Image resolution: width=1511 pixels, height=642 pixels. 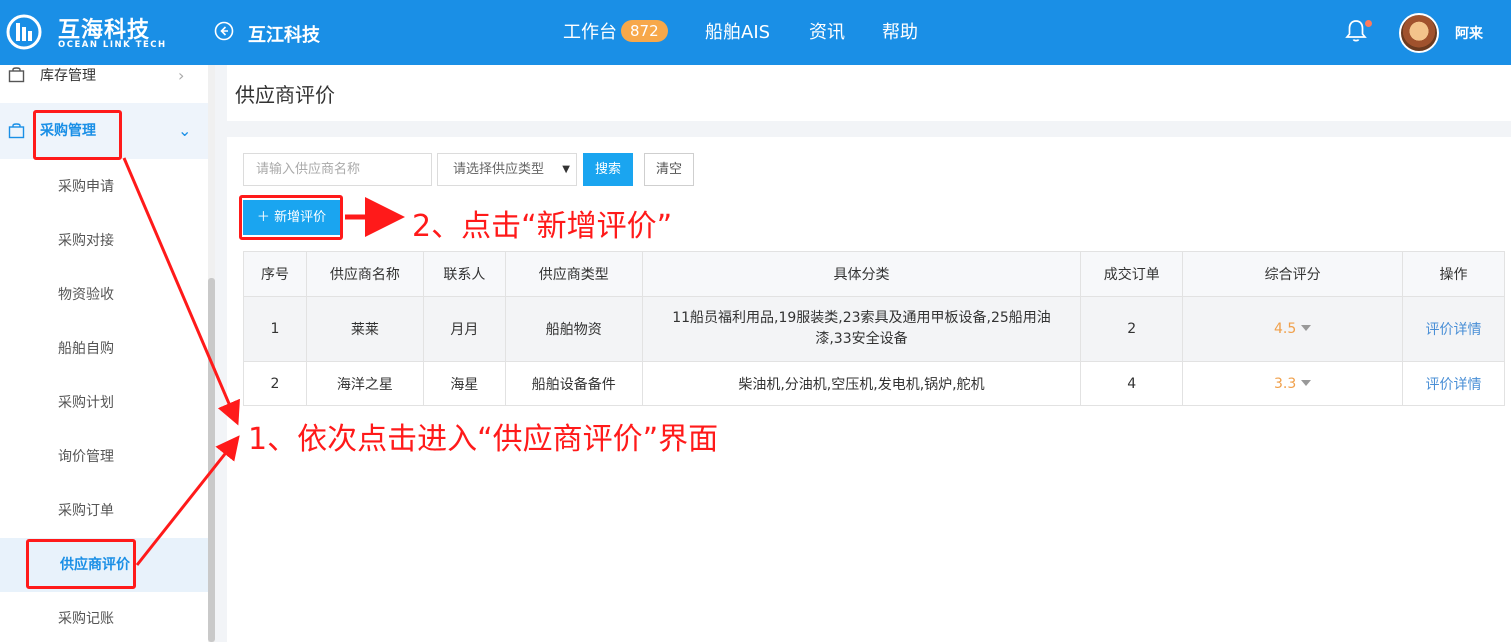 I want to click on clear-button: 清空, so click(x=669, y=169).